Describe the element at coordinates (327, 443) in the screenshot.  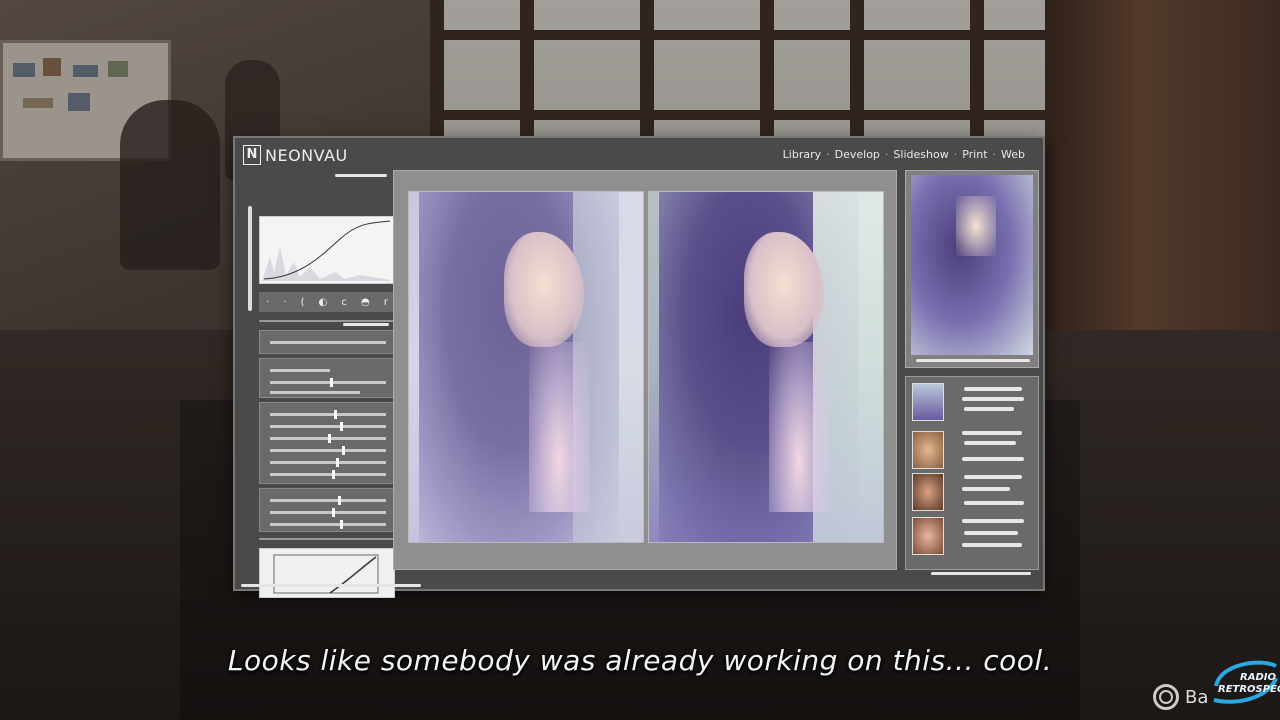
I see `tone-section` at that location.